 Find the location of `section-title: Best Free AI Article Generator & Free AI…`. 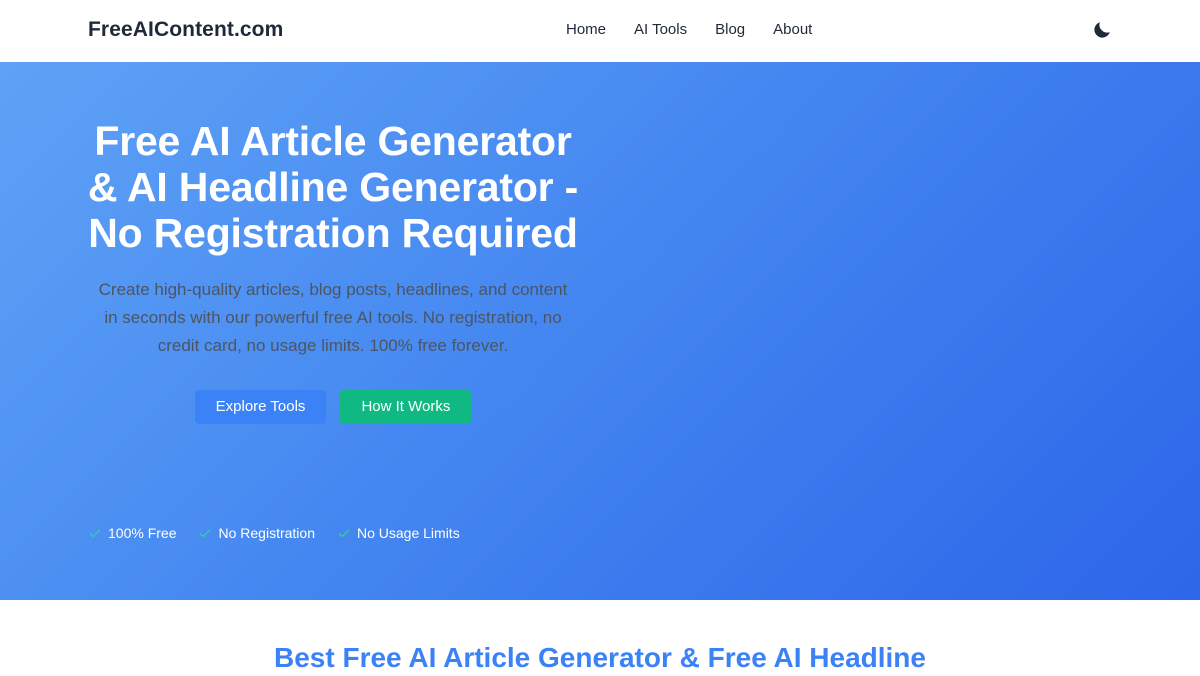

section-title: Best Free AI Article Generator & Free AI… is located at coordinates (600, 657).